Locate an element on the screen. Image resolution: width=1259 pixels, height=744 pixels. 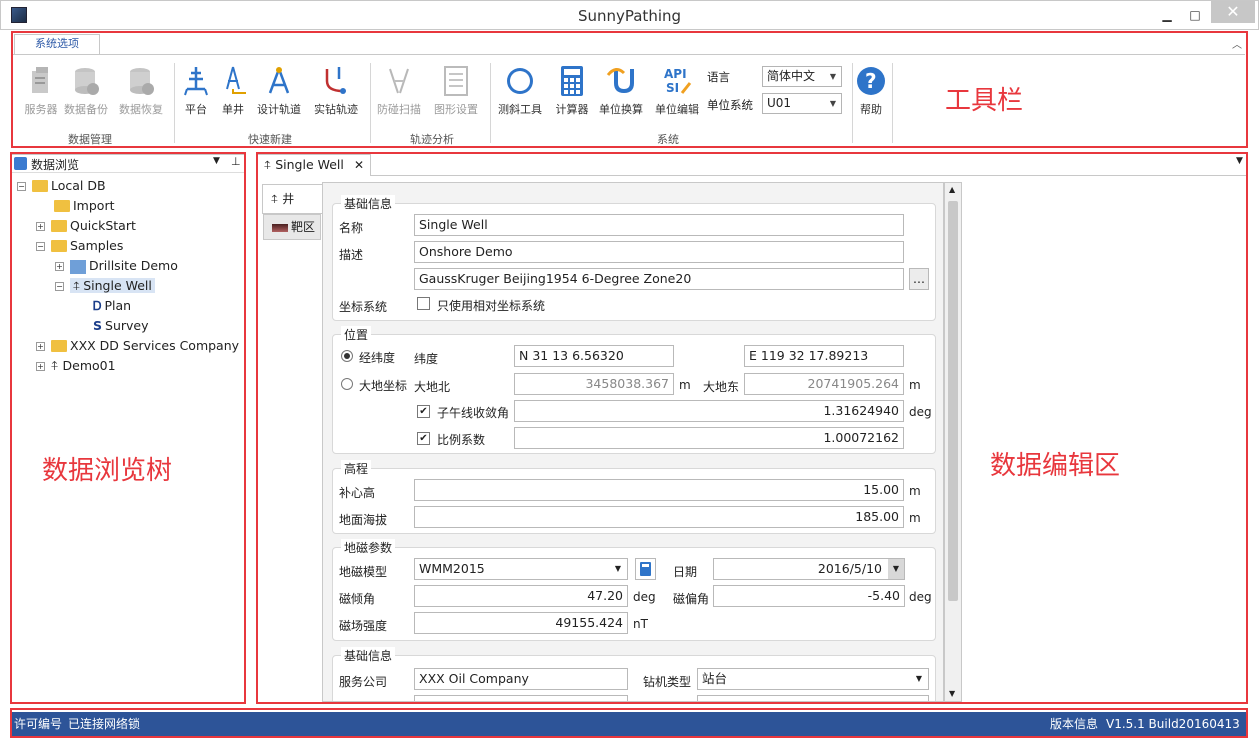
rig-type-select: 站台 ▼ is located at coordinates (813, 679).